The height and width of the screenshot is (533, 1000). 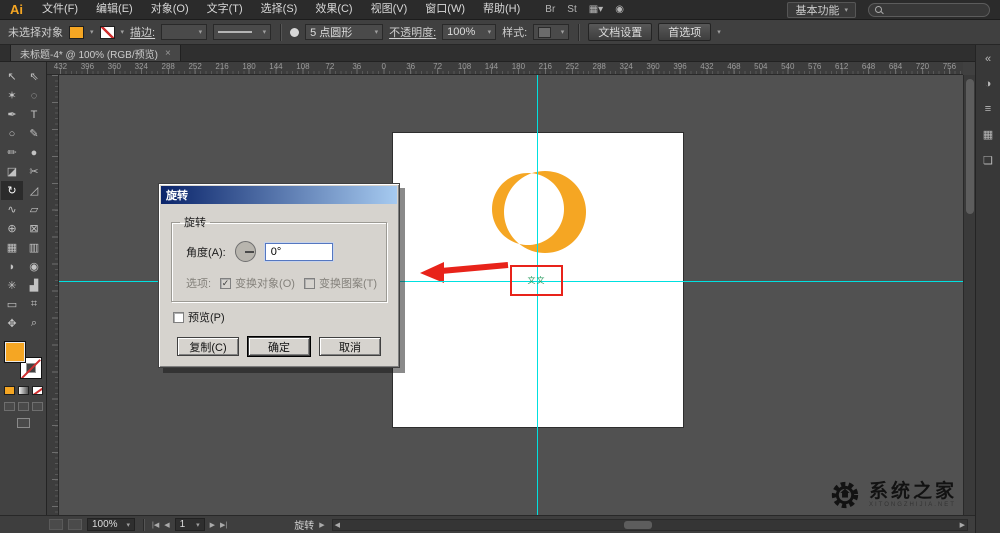 I want to click on eyedropper-tool: ◗, so click(x=12, y=266).